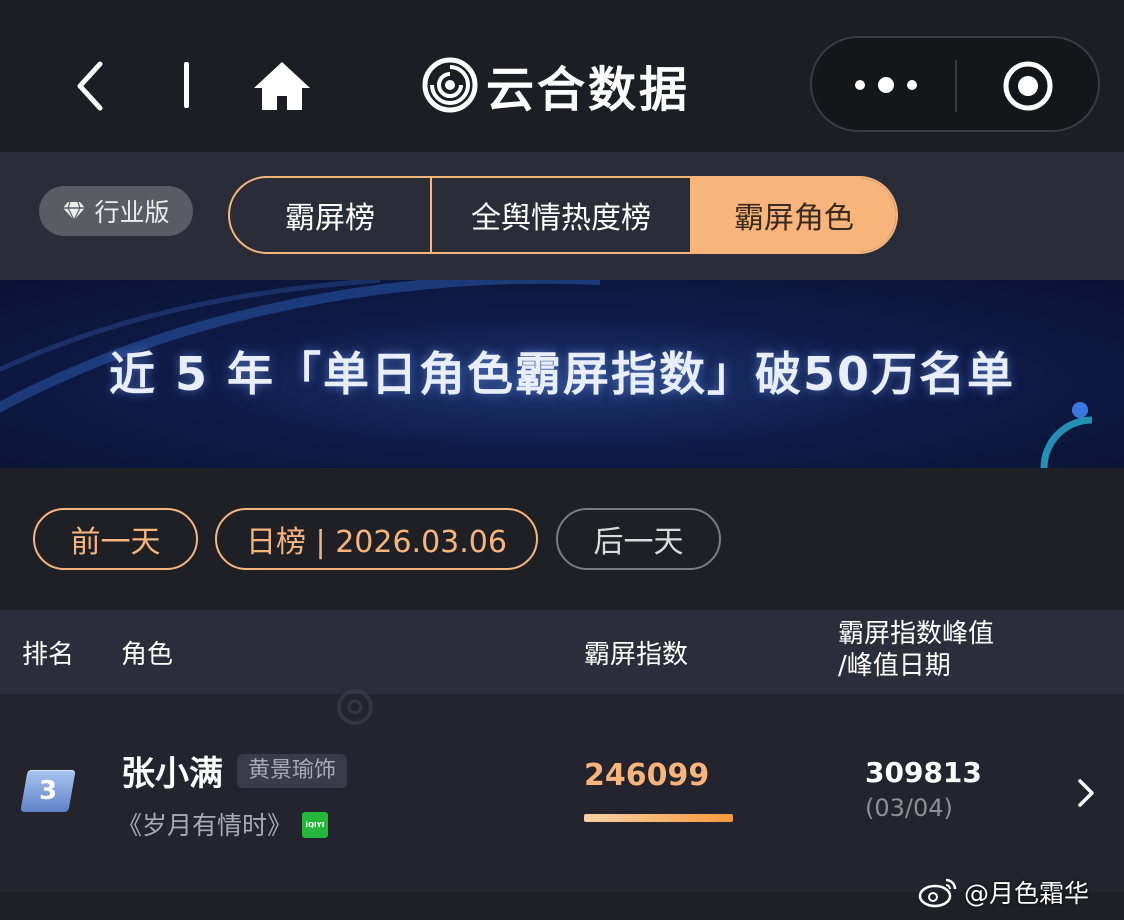  I want to click on dominance-index-value: 246099, so click(647, 775).